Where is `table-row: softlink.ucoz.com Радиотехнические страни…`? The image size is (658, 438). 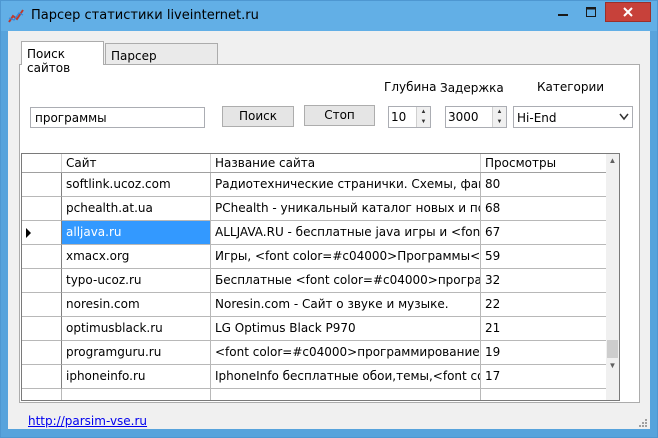
table-row: softlink.ucoz.com Радиотехнические страни… is located at coordinates (314, 185).